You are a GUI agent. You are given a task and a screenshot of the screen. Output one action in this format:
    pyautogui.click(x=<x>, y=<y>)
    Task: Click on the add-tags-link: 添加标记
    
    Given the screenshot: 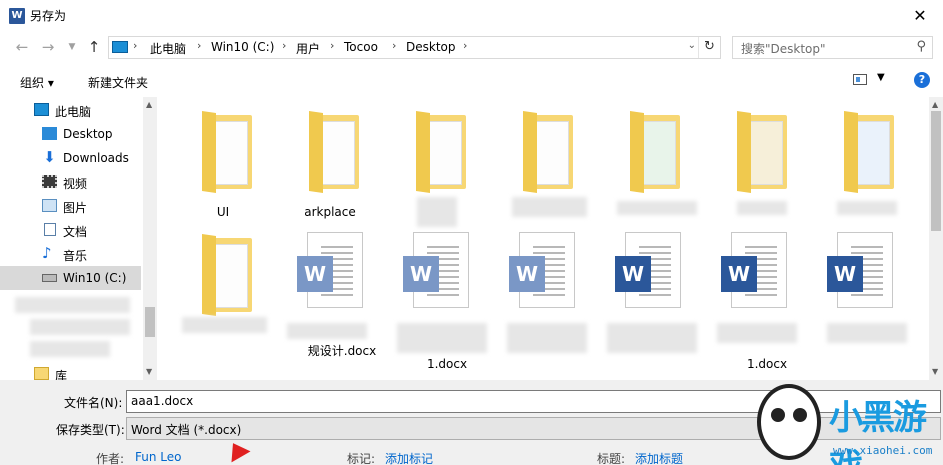 What is the action you would take?
    pyautogui.click(x=409, y=457)
    